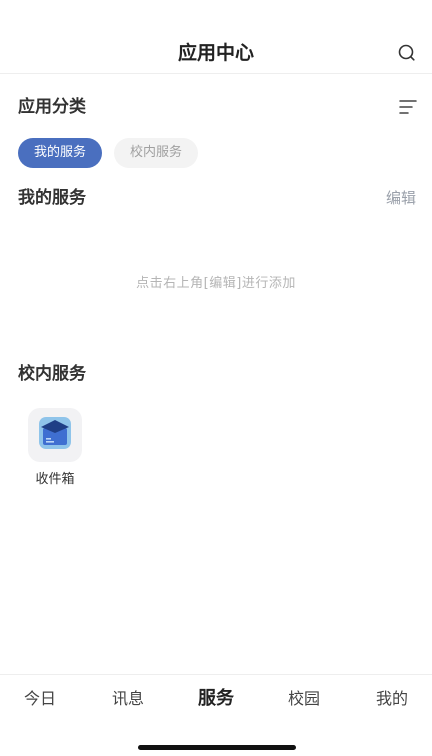 Image resolution: width=432 pixels, height=756 pixels. I want to click on bottom-tab-bar: 今日 讯息 服务 校园 我的, so click(216, 697).